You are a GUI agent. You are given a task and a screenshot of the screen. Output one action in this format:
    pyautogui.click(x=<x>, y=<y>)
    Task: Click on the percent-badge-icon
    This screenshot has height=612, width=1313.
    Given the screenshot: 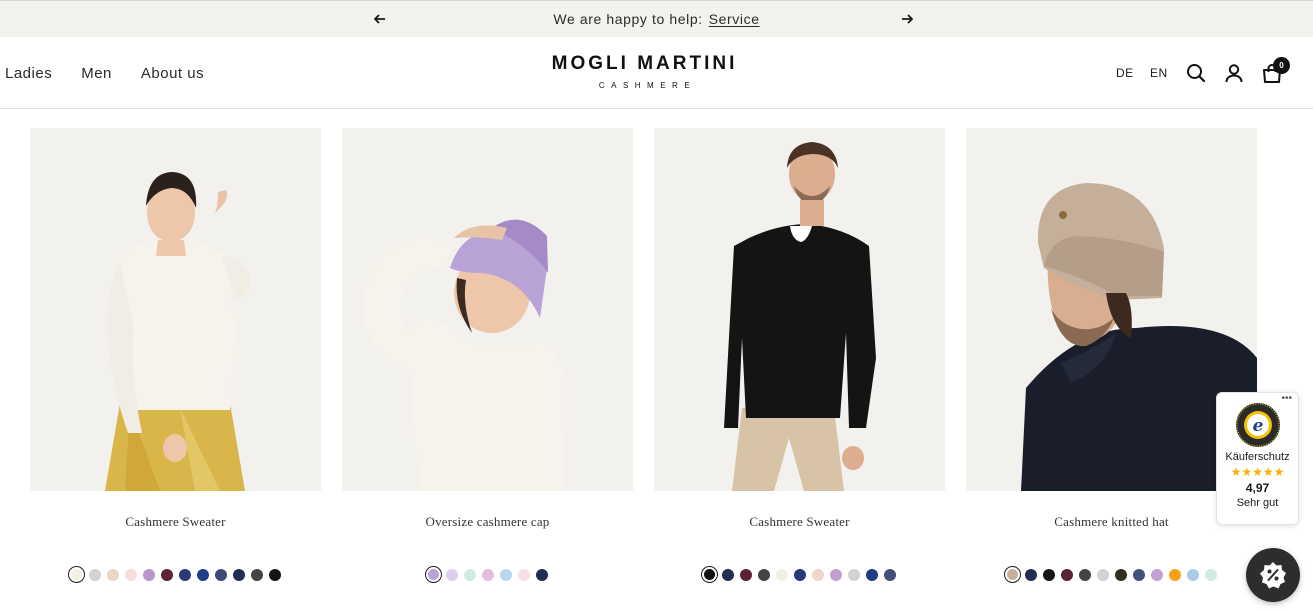 What is the action you would take?
    pyautogui.click(x=1273, y=575)
    